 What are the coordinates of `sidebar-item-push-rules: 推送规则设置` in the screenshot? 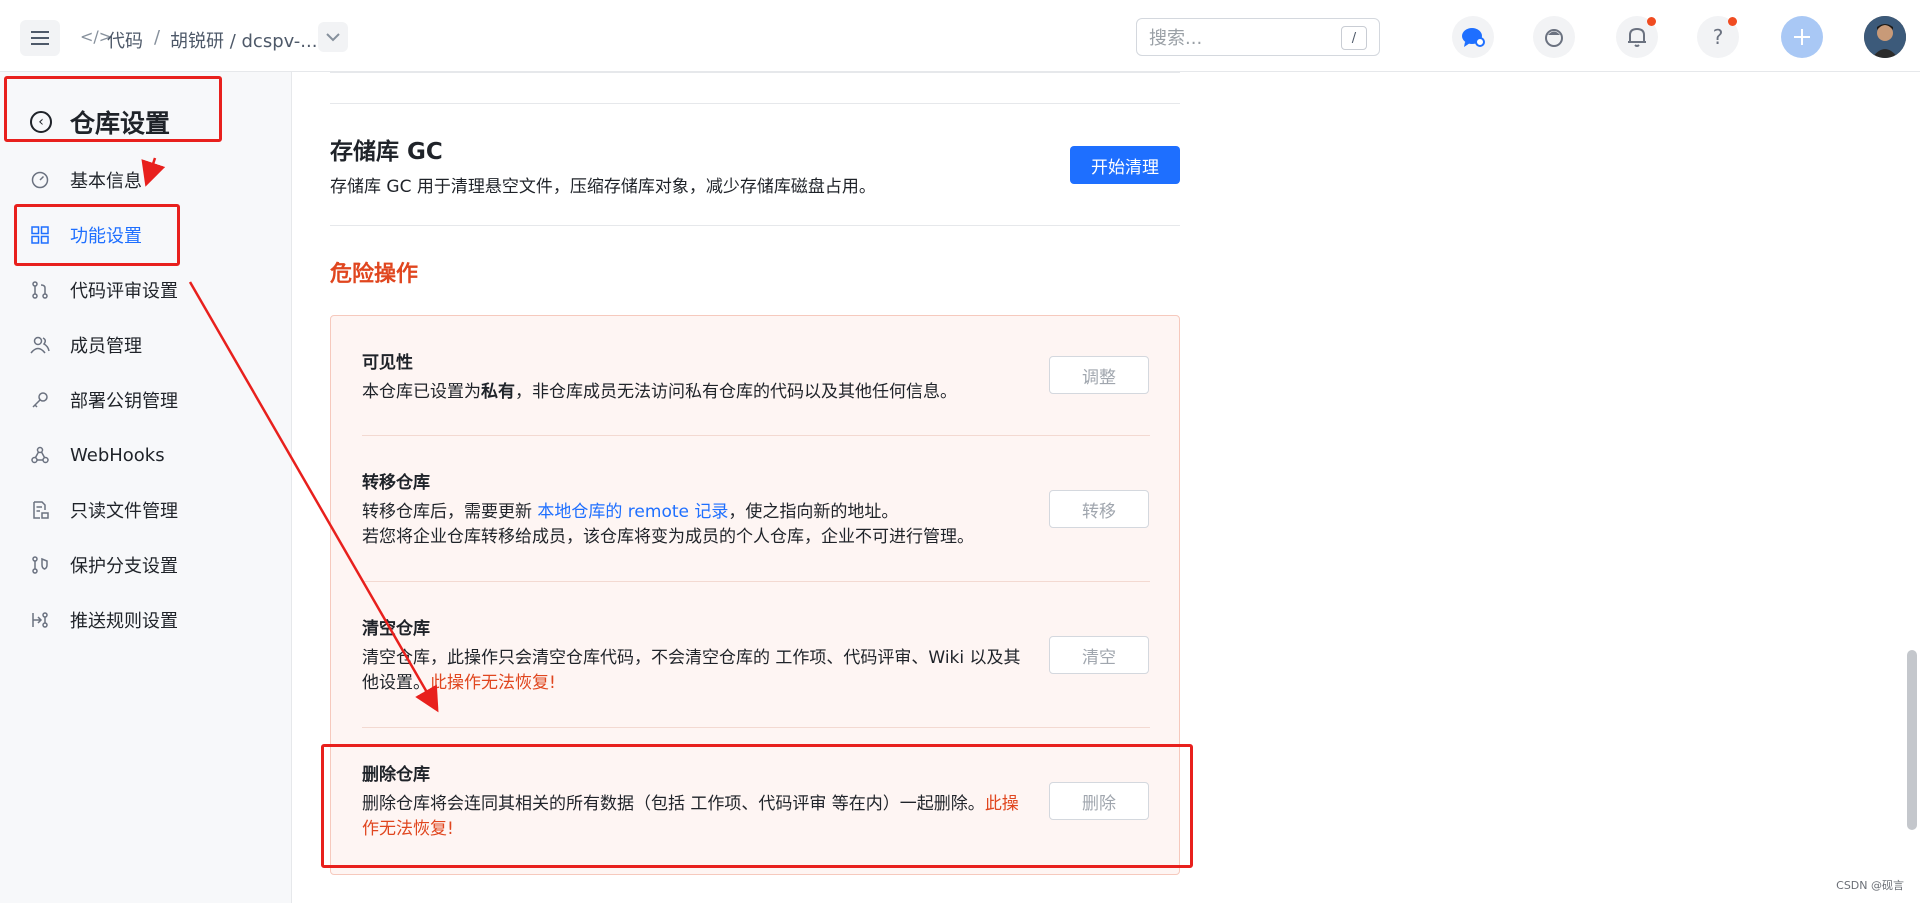 It's located at (104, 620).